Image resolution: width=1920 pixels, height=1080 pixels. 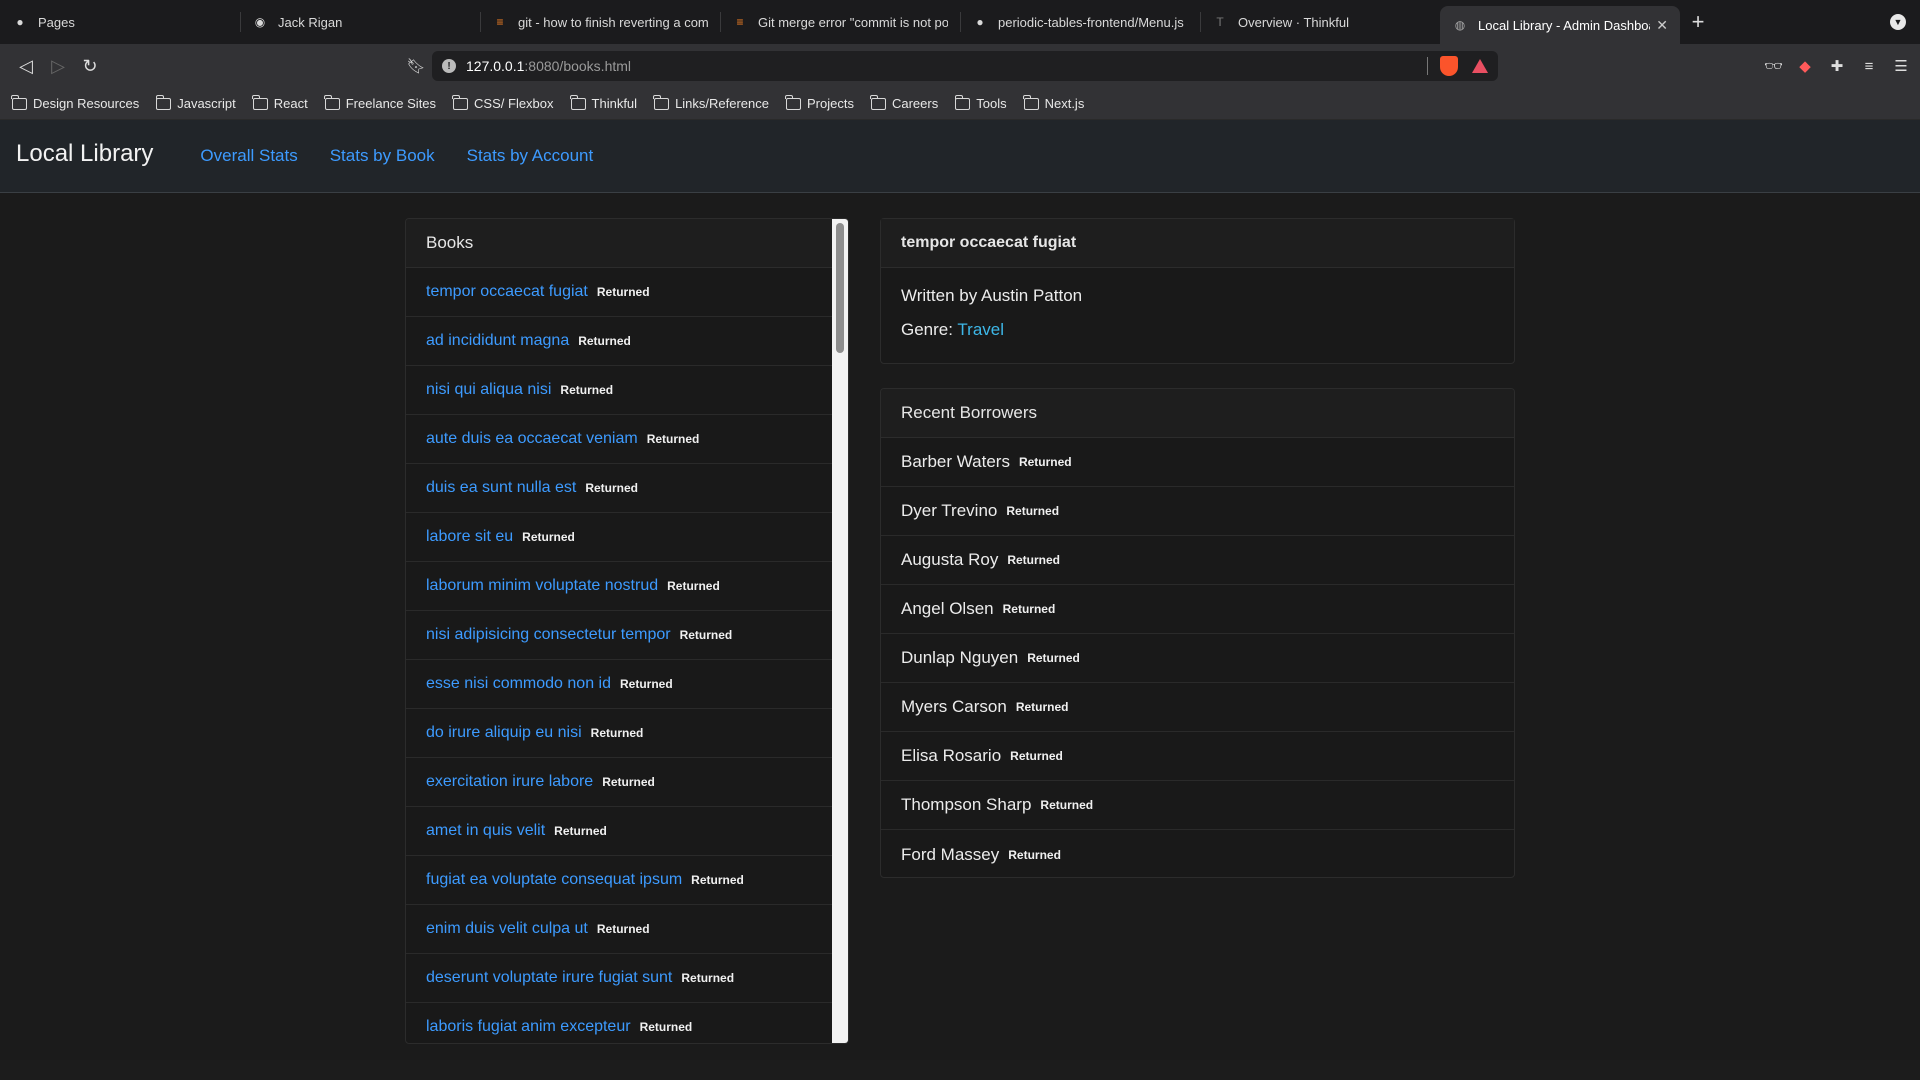 What do you see at coordinates (449, 66) in the screenshot?
I see `site-info-icon: !` at bounding box center [449, 66].